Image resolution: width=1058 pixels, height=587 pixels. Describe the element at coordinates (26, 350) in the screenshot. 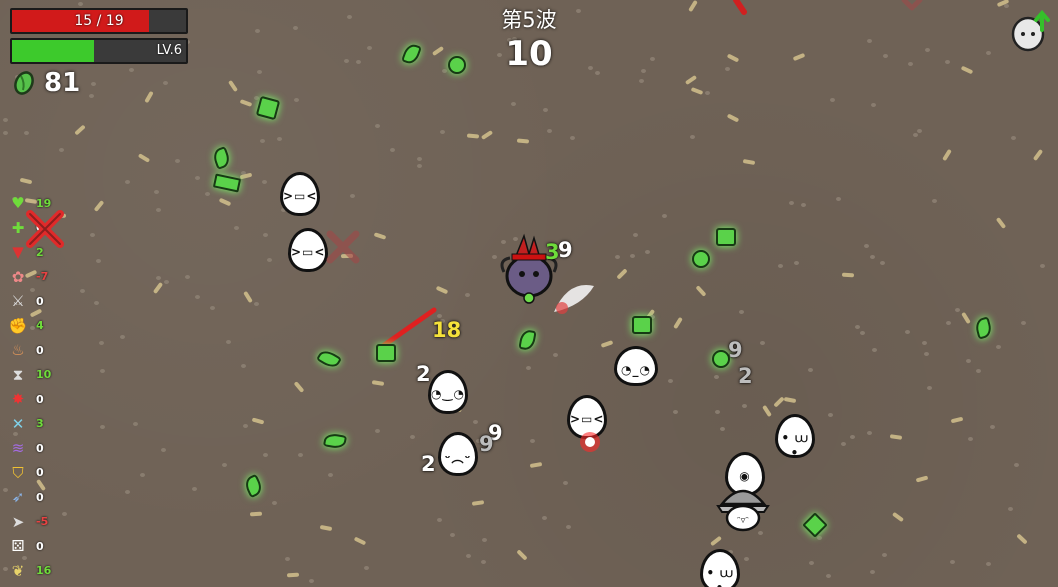

I see `stat-row: ♨ 0` at that location.